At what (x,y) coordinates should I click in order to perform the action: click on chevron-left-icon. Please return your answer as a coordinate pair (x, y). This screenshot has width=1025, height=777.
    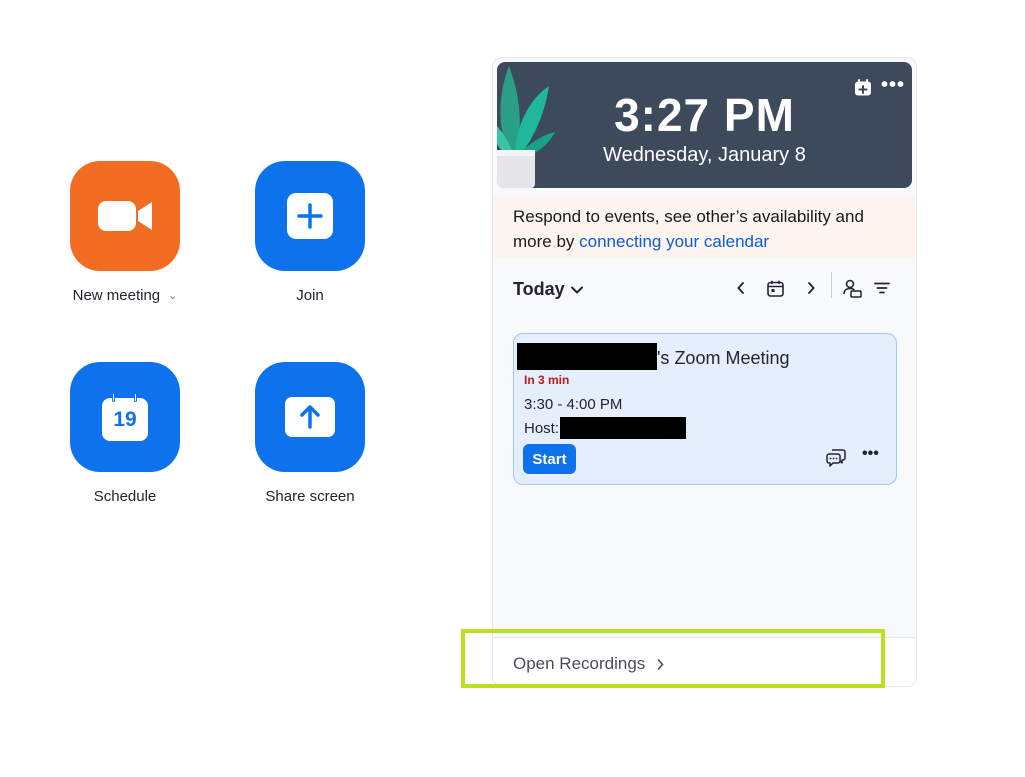
    Looking at the image, I should click on (740, 288).